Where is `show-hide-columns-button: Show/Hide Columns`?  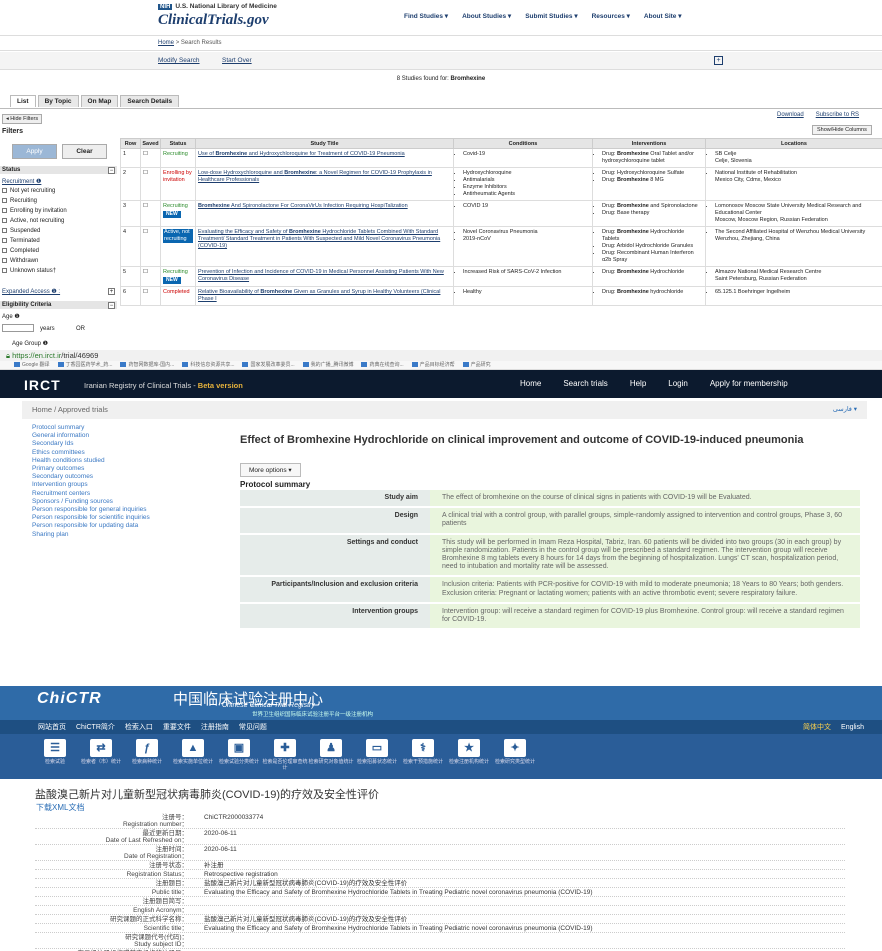 show-hide-columns-button: Show/Hide Columns is located at coordinates (842, 130).